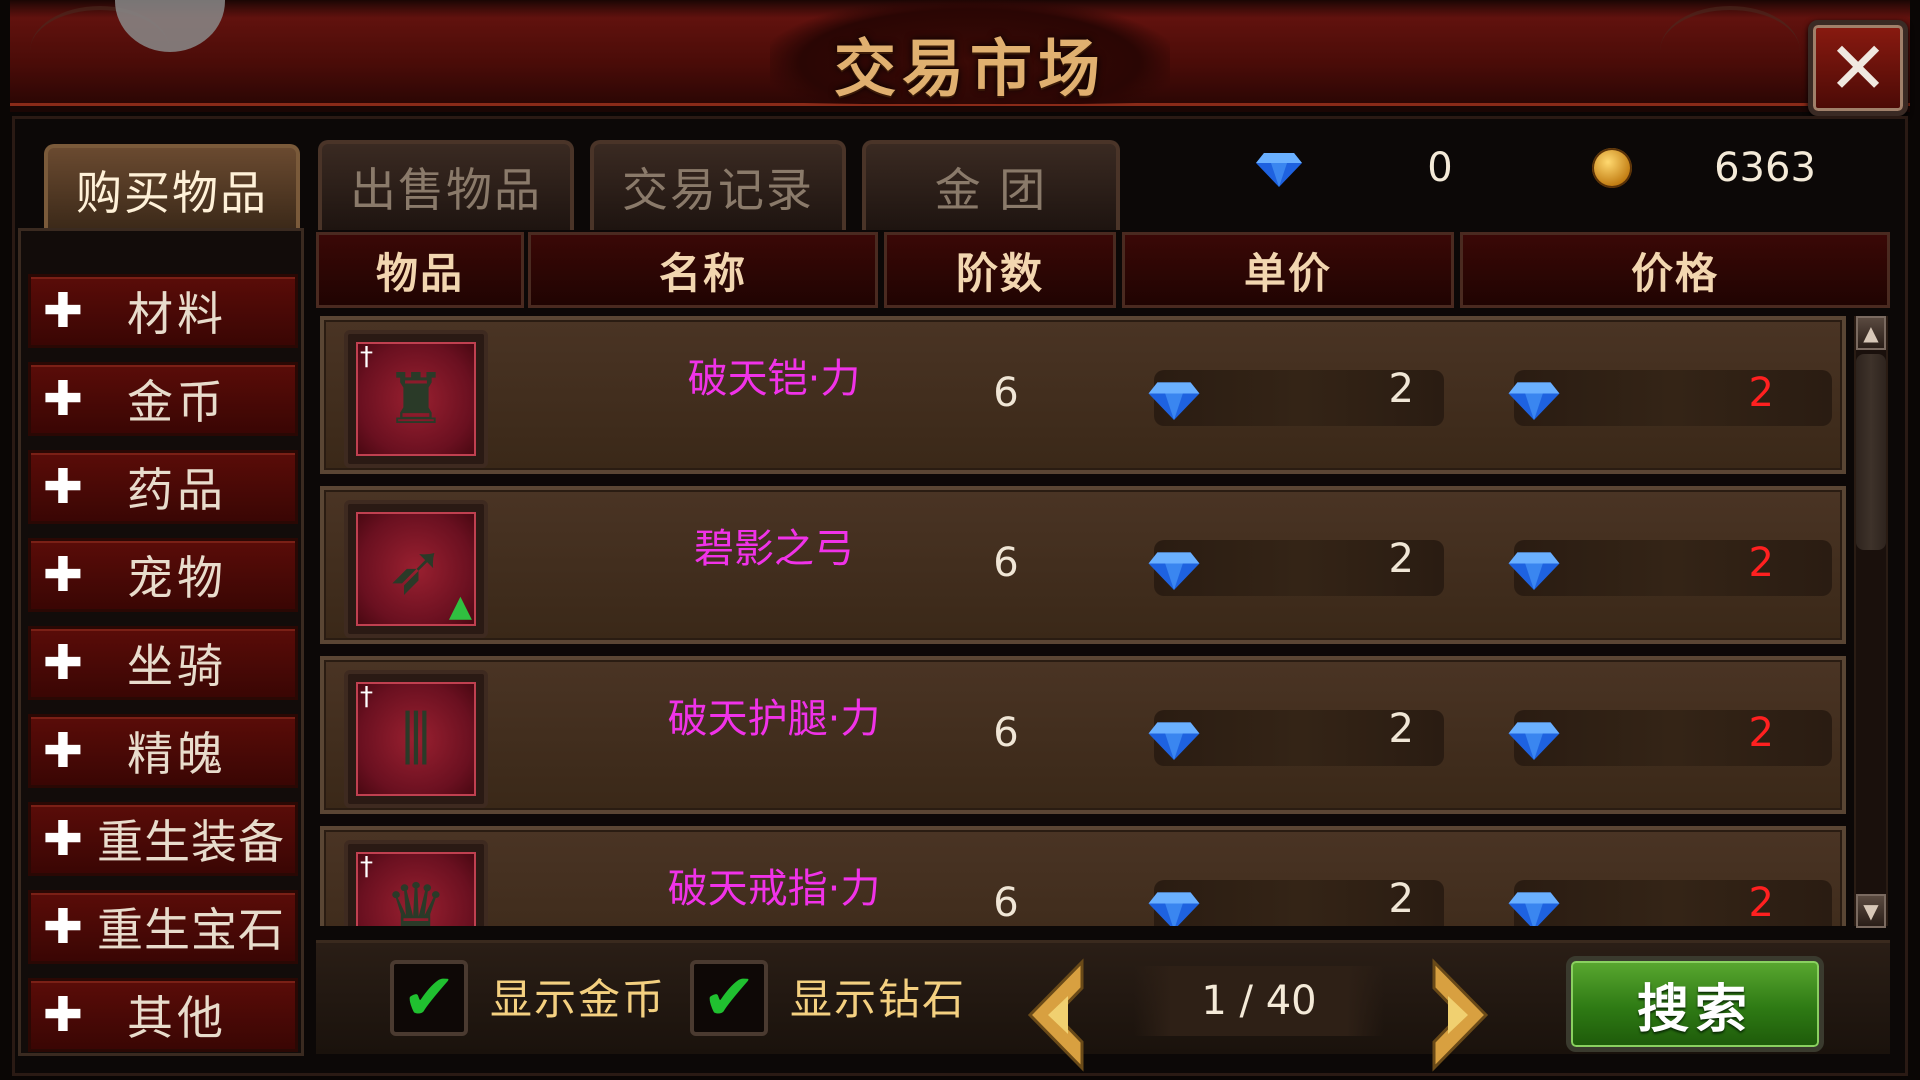 Image resolution: width=1920 pixels, height=1080 pixels. Describe the element at coordinates (1083, 565) in the screenshot. I see `table-row: ➶ ▲ 碧影之弓 6 2 2` at that location.